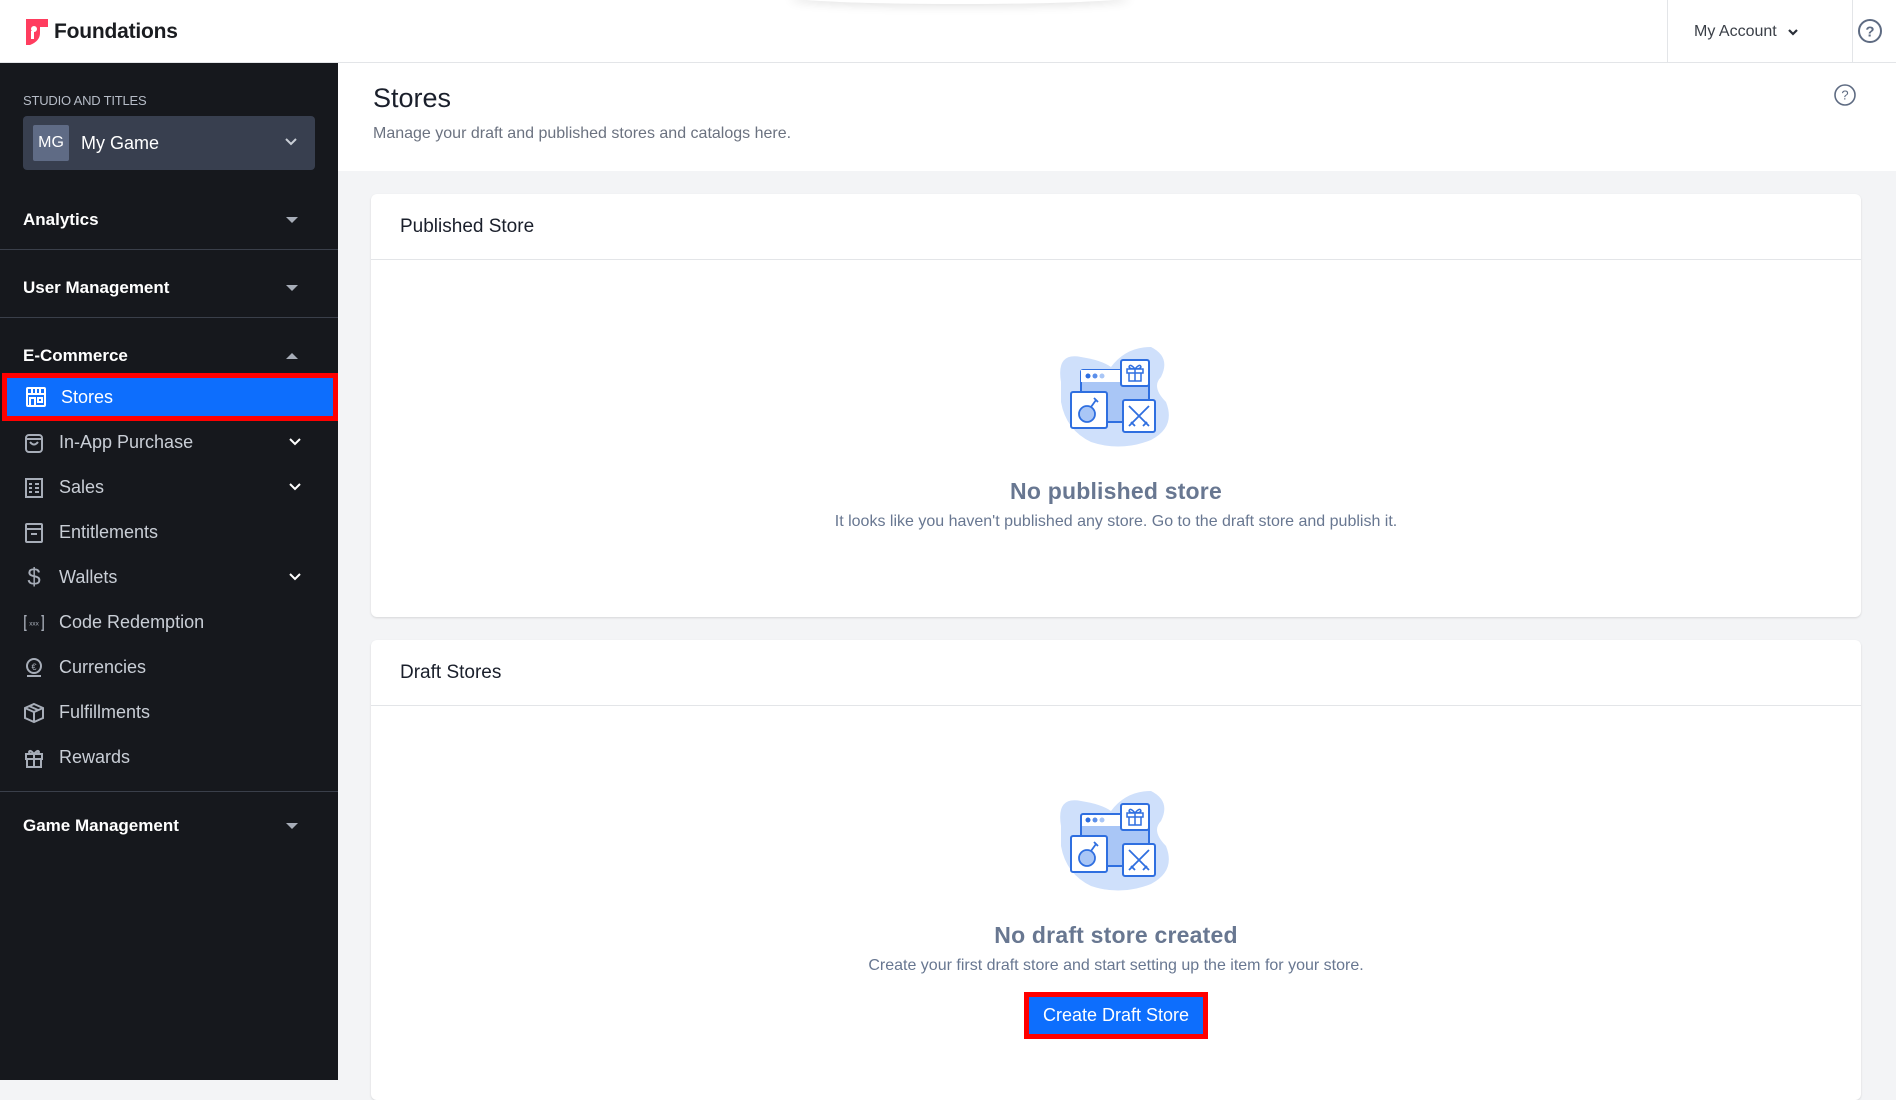 This screenshot has width=1896, height=1100. I want to click on archive-icon, so click(34, 533).